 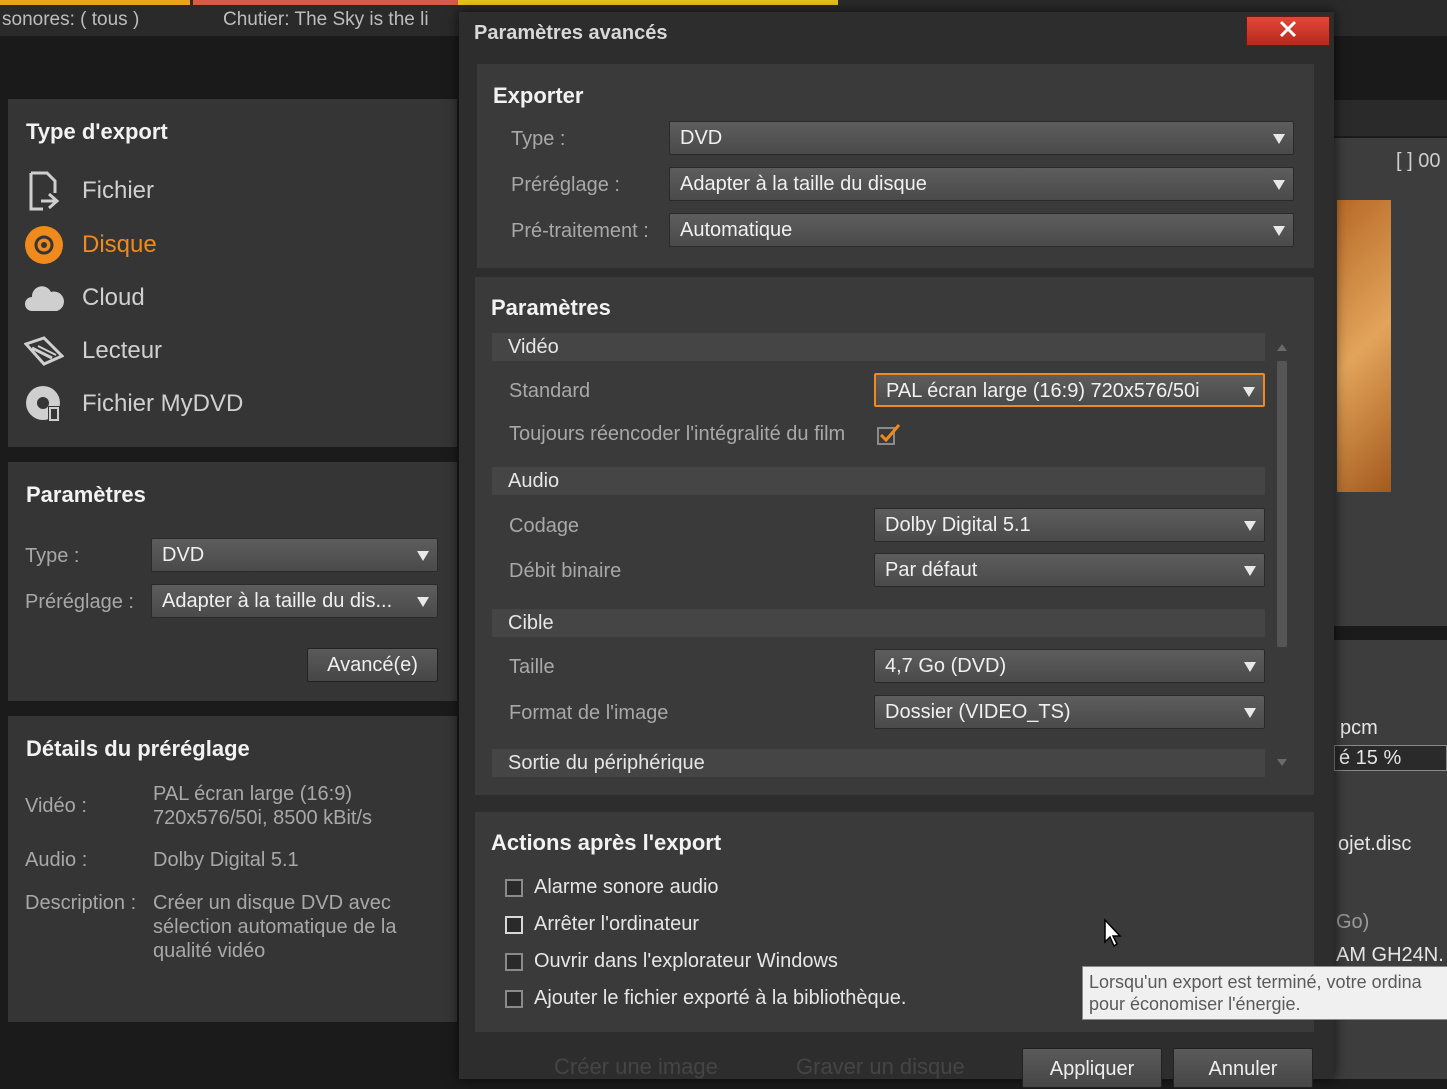 I want to click on codec-label: Codage, so click(x=544, y=526).